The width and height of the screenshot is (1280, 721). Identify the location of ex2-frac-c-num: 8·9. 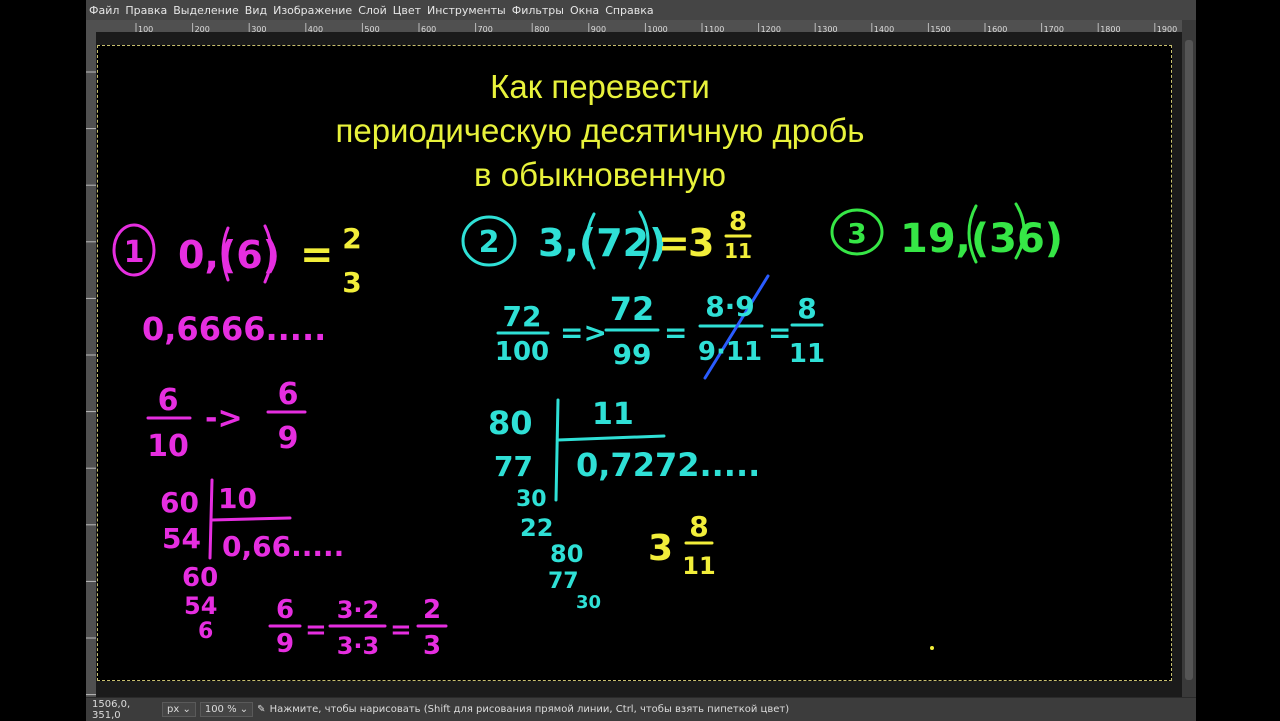
(730, 306).